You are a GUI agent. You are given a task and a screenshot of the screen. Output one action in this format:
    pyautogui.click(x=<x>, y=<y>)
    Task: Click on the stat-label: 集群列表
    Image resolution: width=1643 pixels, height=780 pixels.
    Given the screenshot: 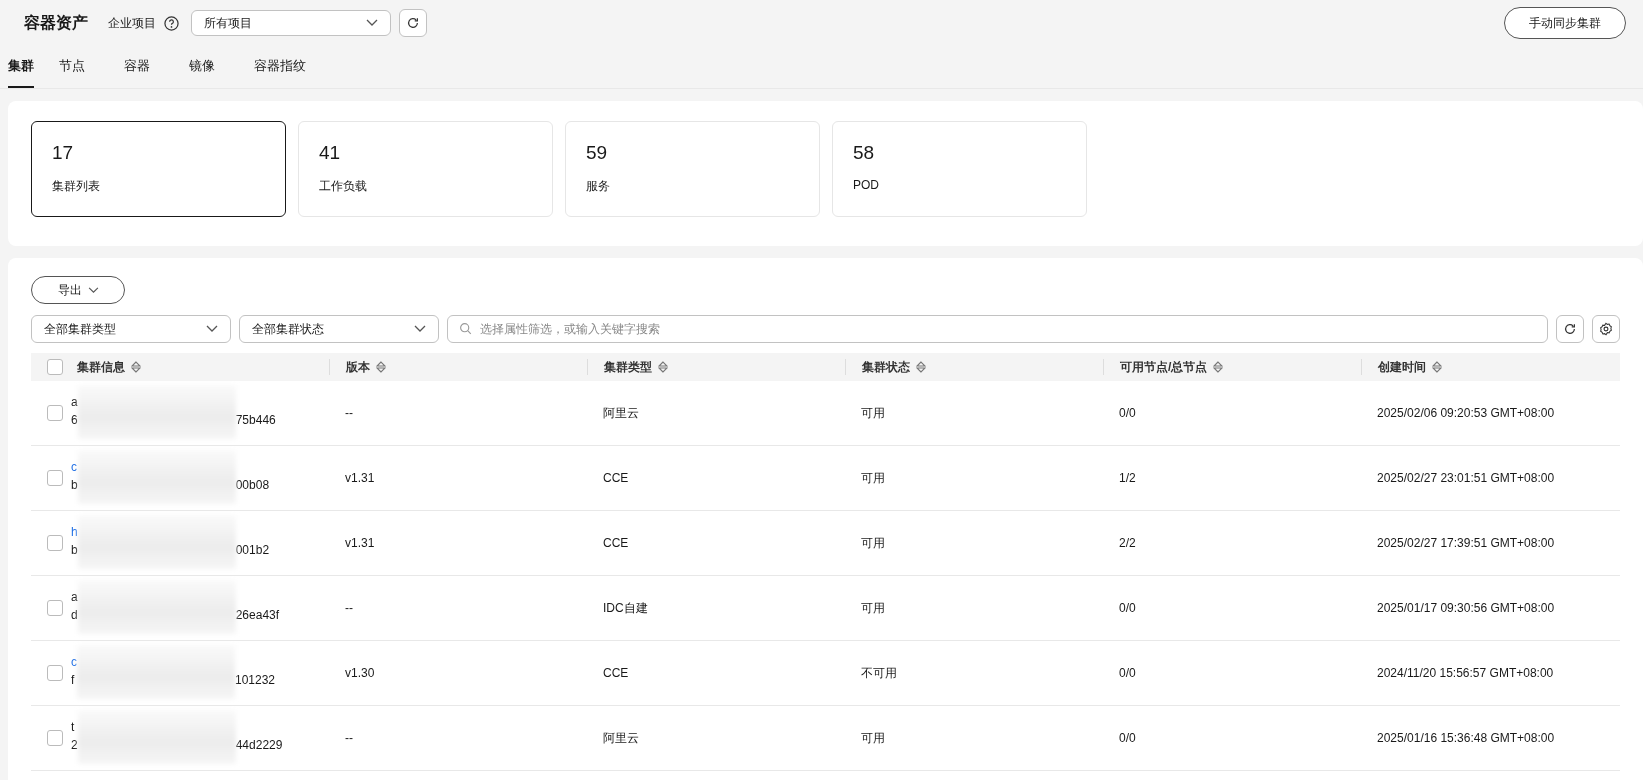 What is the action you would take?
    pyautogui.click(x=76, y=186)
    